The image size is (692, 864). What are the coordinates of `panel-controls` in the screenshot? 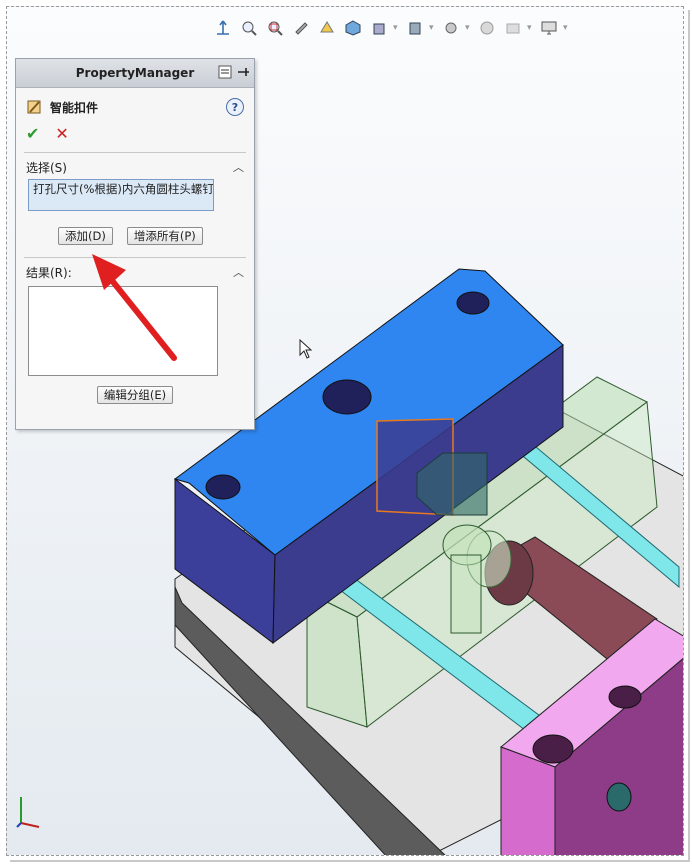 It's located at (234, 72).